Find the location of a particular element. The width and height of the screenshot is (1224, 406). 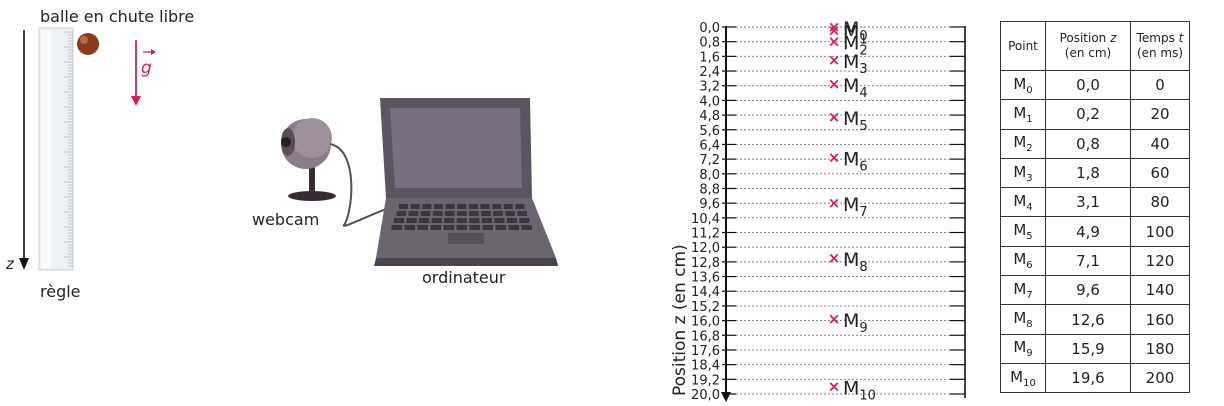

cell-position: 15,9 is located at coordinates (1088, 348).